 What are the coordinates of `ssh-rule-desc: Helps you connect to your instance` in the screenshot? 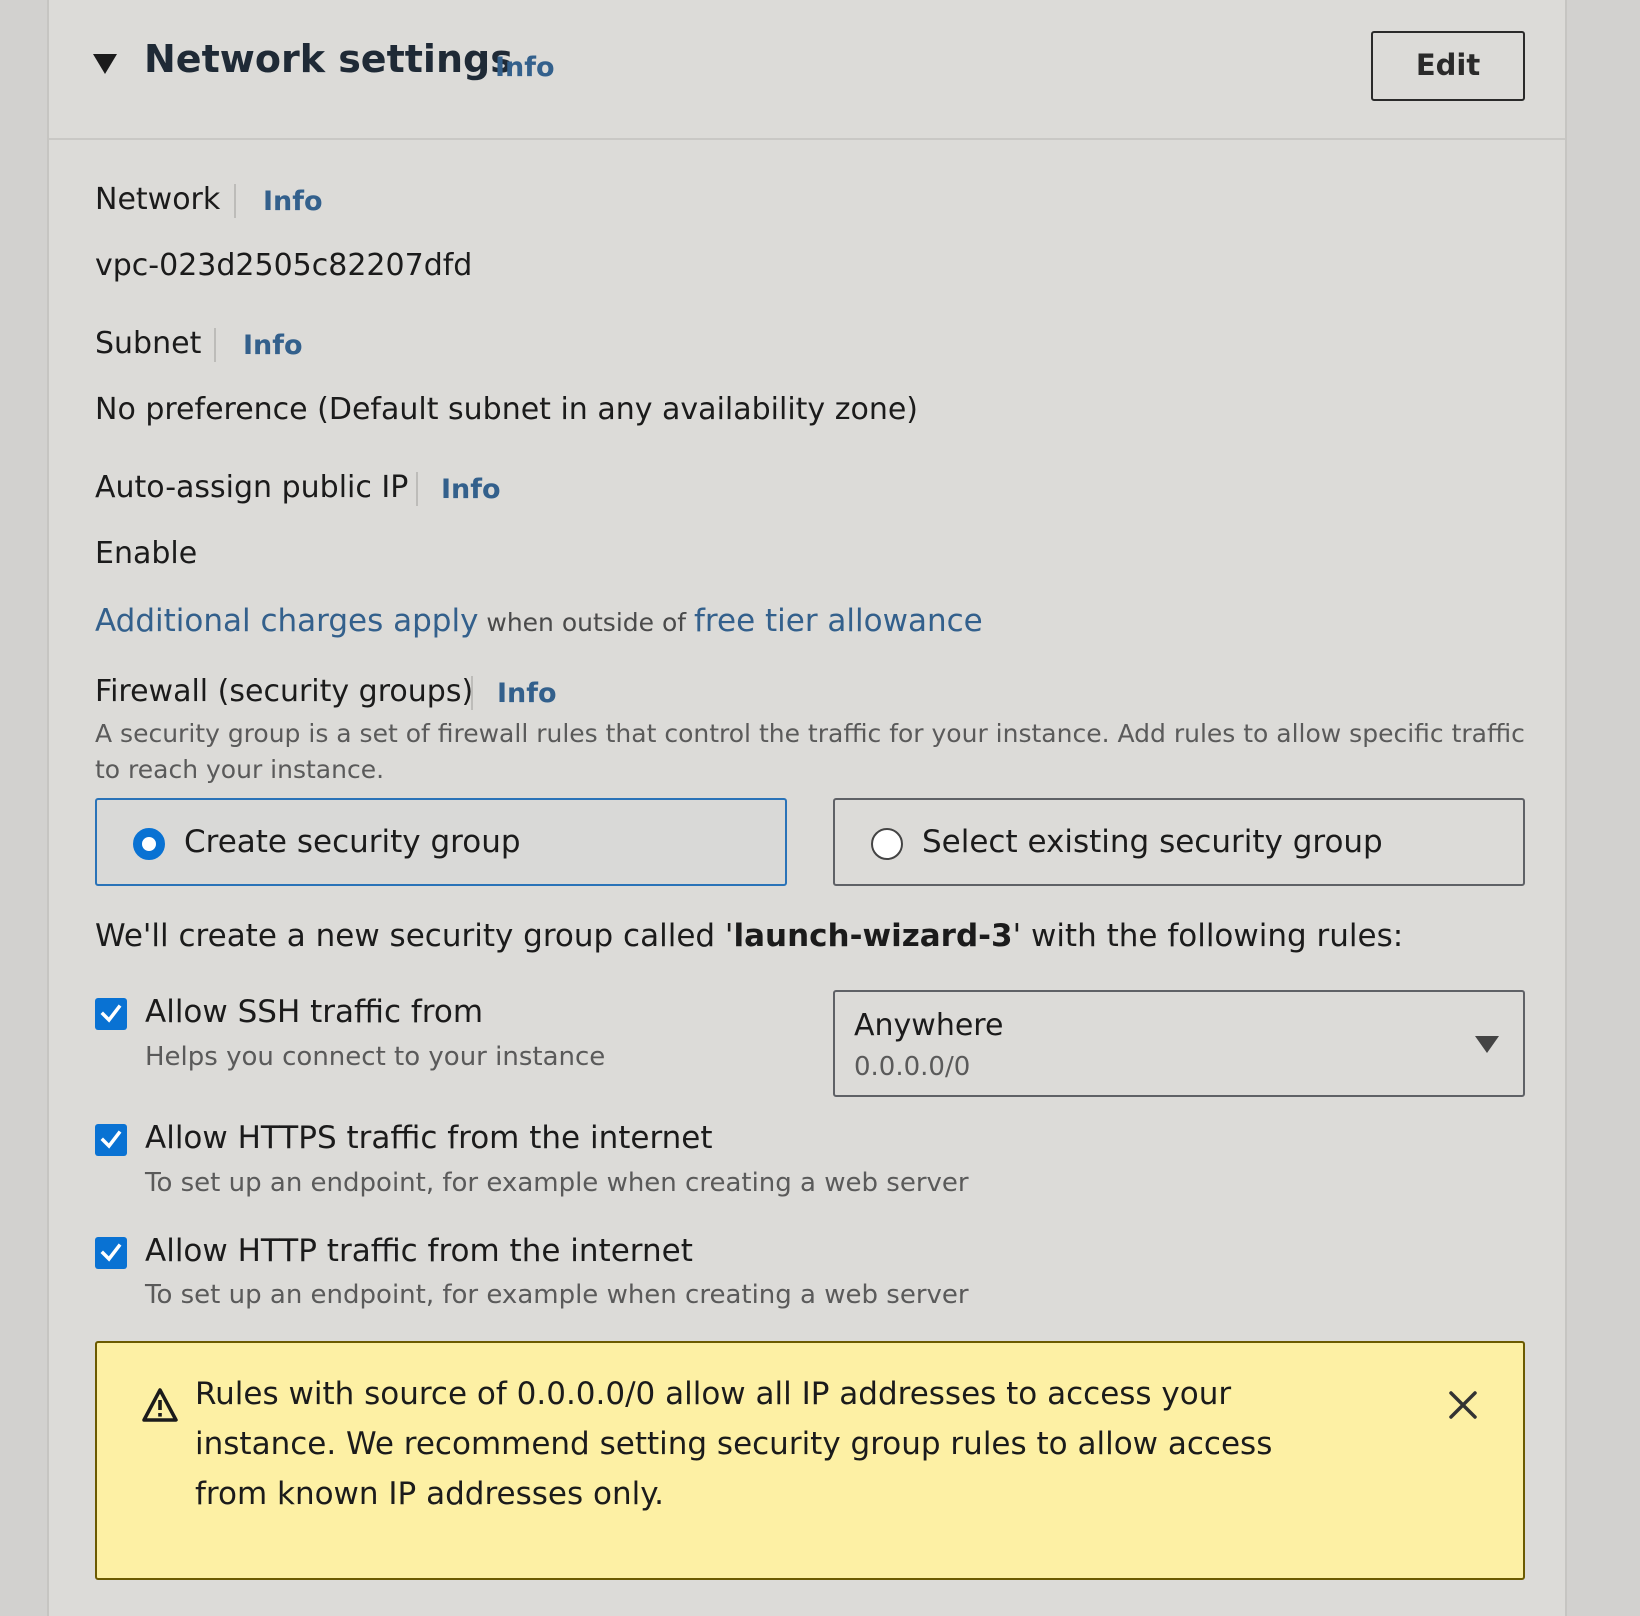 It's located at (375, 1057).